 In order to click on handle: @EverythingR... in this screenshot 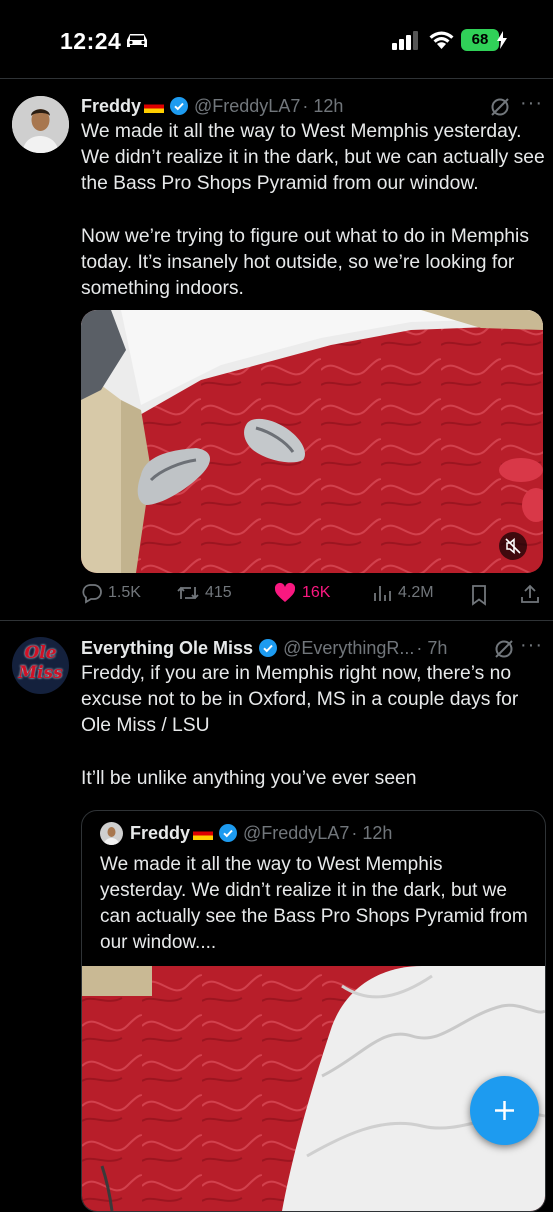, I will do `click(348, 648)`.